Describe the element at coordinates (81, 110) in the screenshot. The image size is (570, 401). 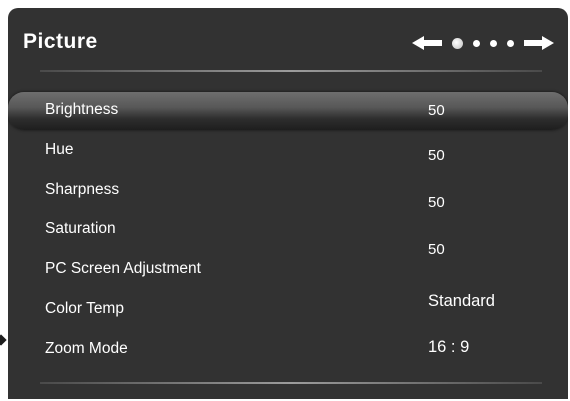
I see `menu-item-brightness: Brightness` at that location.